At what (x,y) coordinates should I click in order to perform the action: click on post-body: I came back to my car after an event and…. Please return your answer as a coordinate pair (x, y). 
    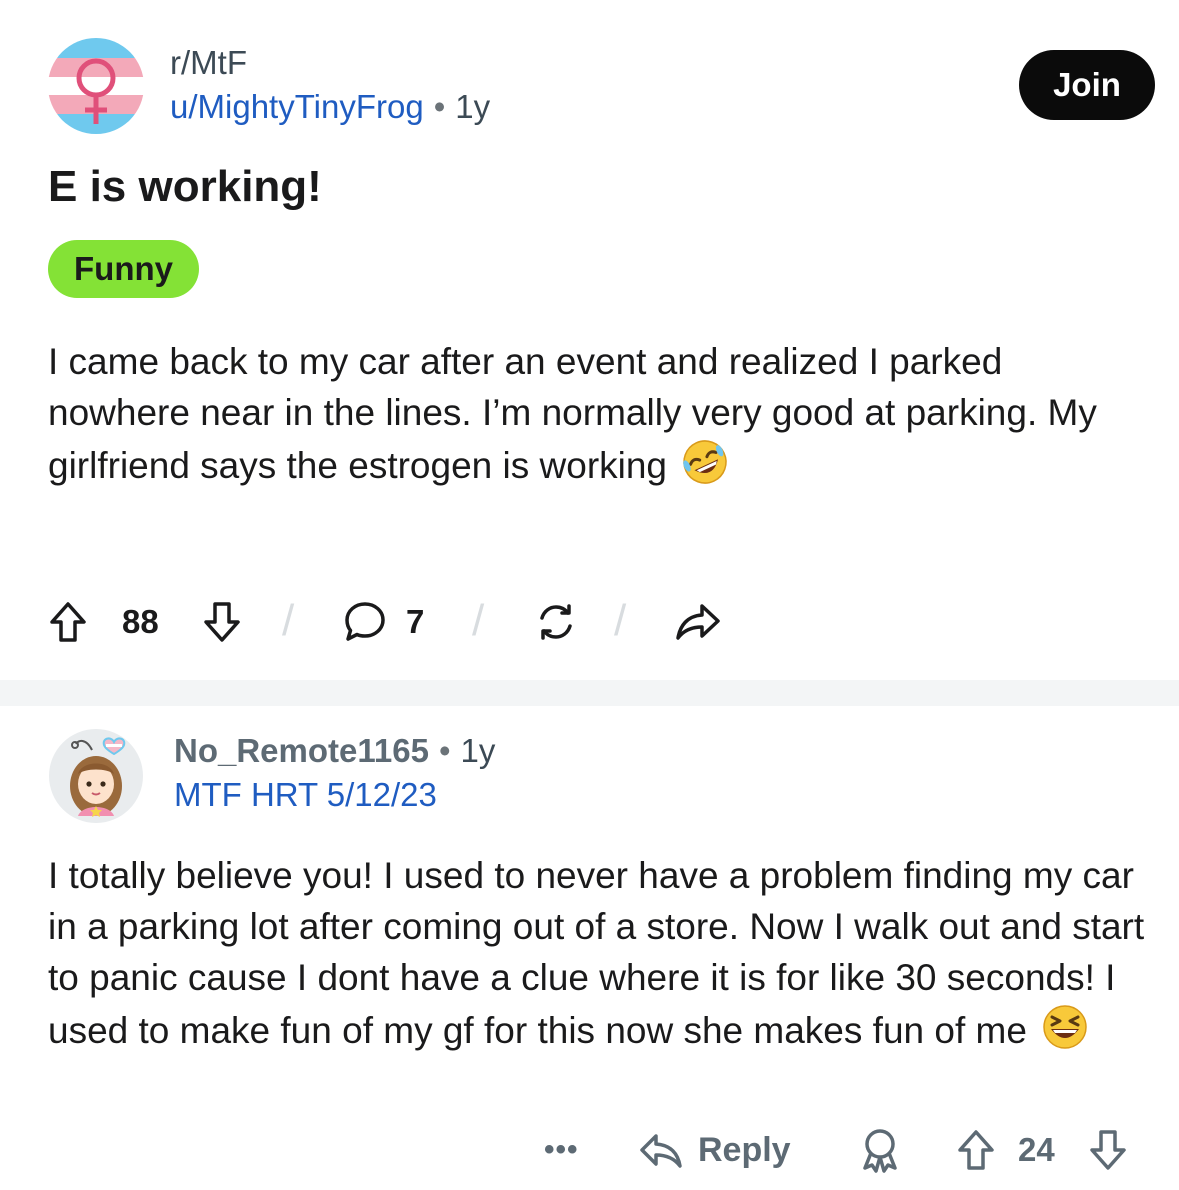
    Looking at the image, I should click on (593, 417).